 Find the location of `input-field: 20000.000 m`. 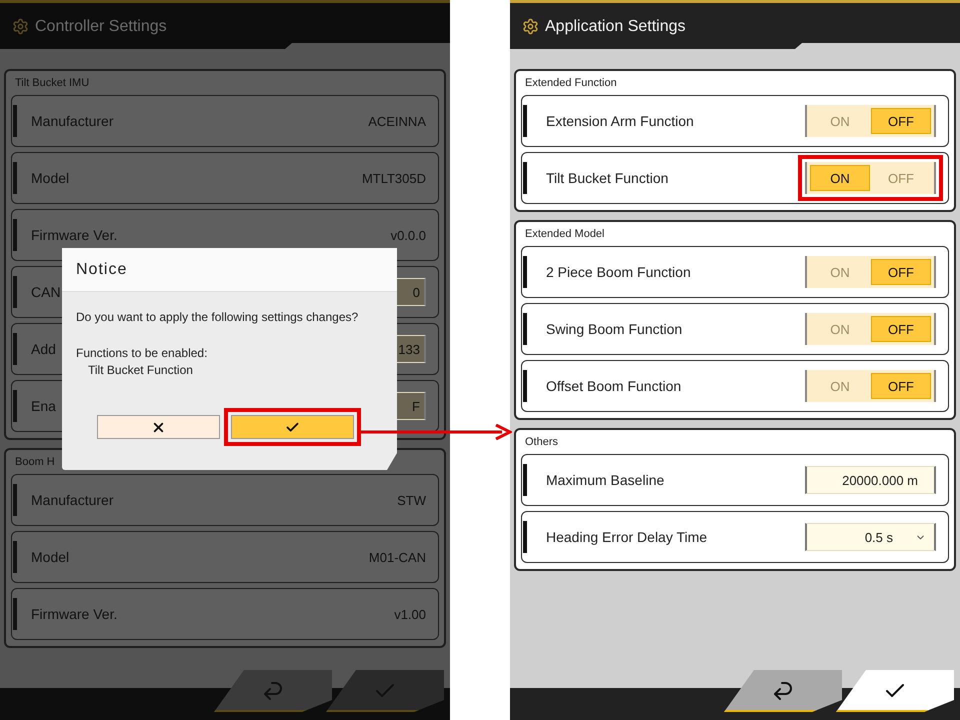

input-field: 20000.000 m is located at coordinates (870, 480).